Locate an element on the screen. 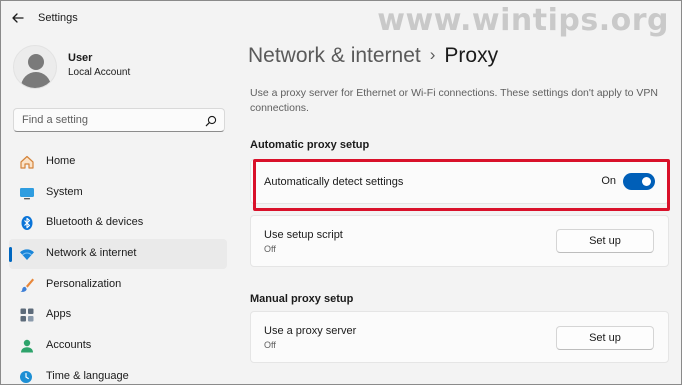  sidebar-item-label: System is located at coordinates (64, 191).